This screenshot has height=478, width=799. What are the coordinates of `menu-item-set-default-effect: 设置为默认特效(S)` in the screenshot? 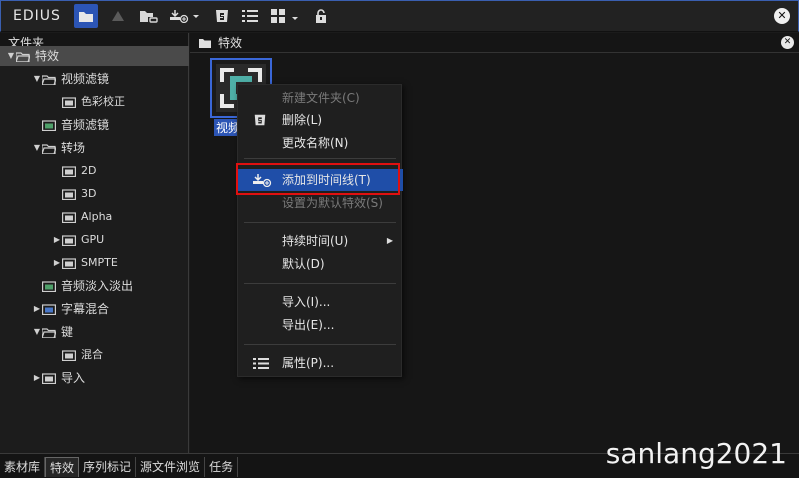 It's located at (320, 203).